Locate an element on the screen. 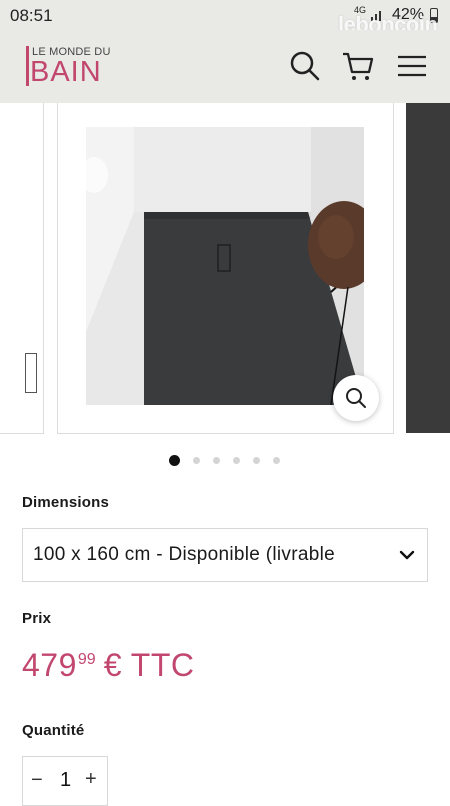  menu-icon is located at coordinates (412, 66).